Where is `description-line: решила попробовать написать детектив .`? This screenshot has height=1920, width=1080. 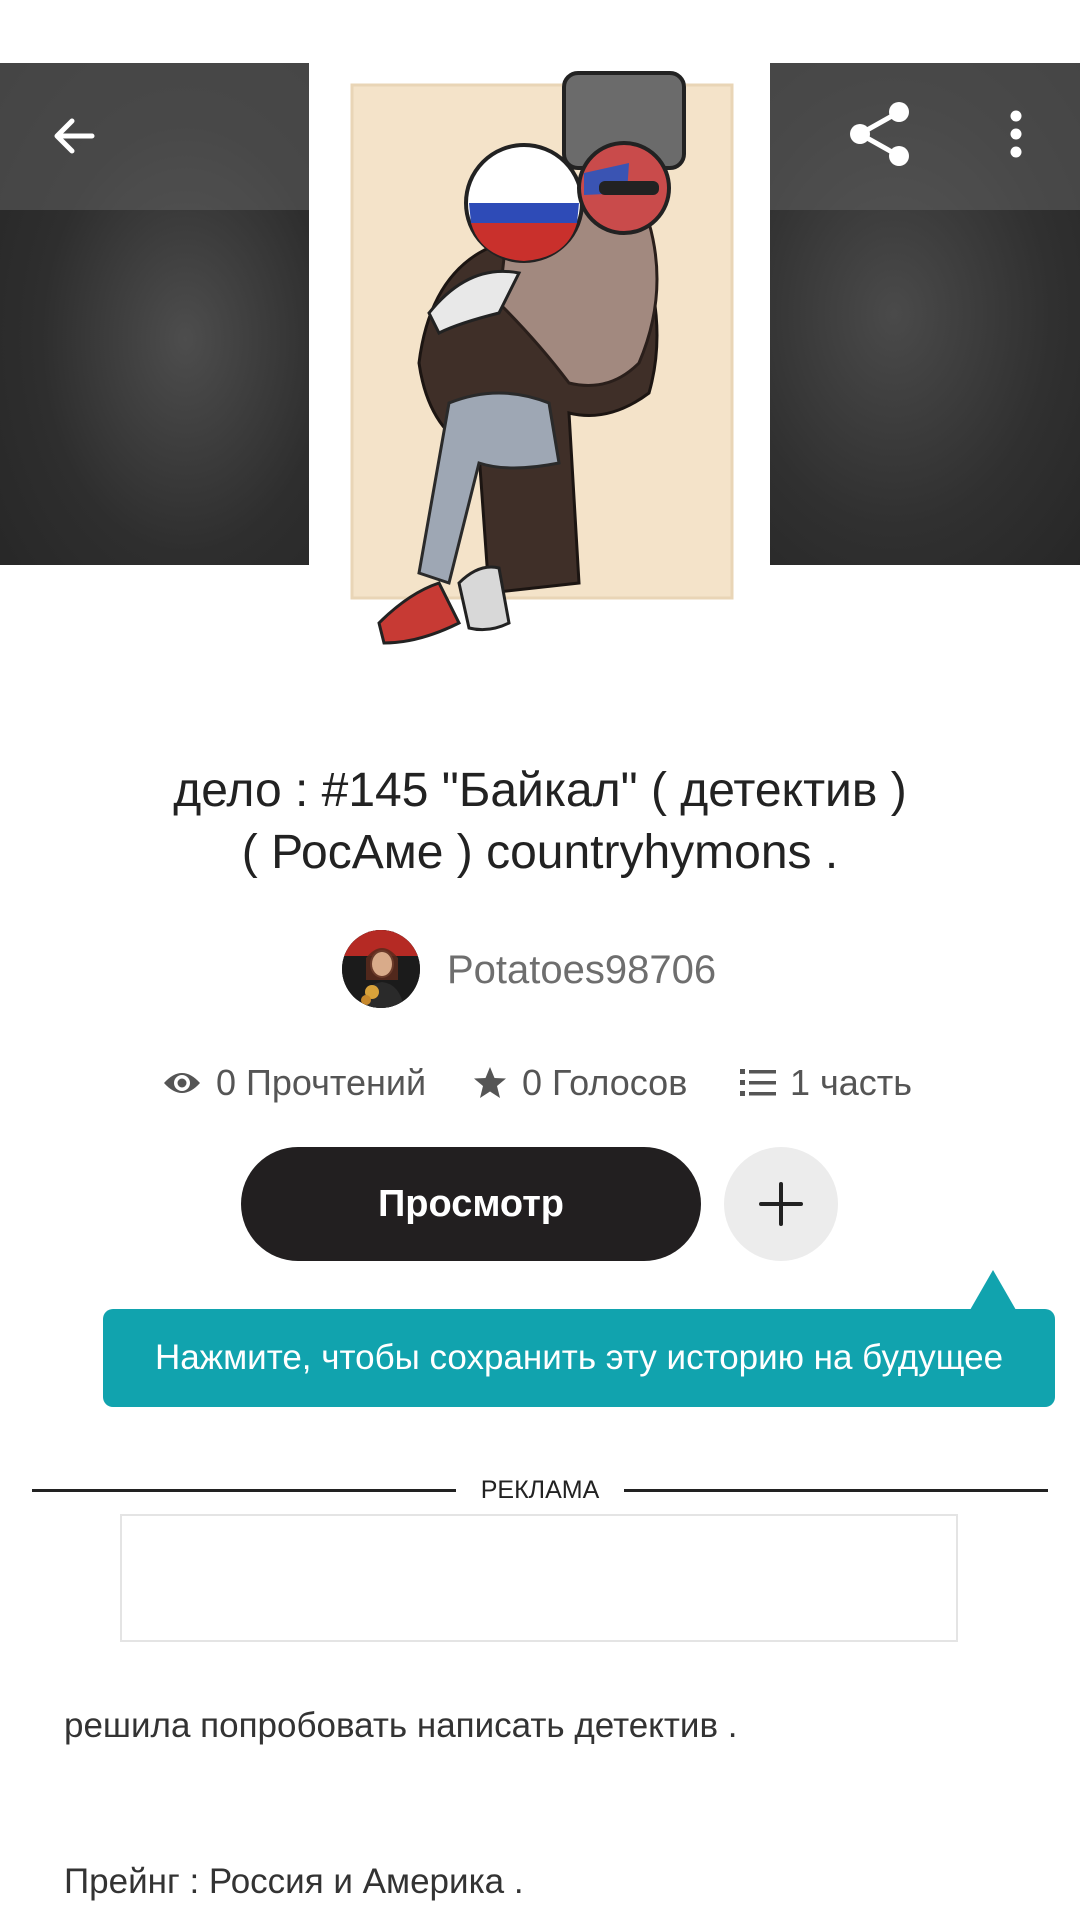 description-line: решила попробовать написать детектив . is located at coordinates (401, 1725).